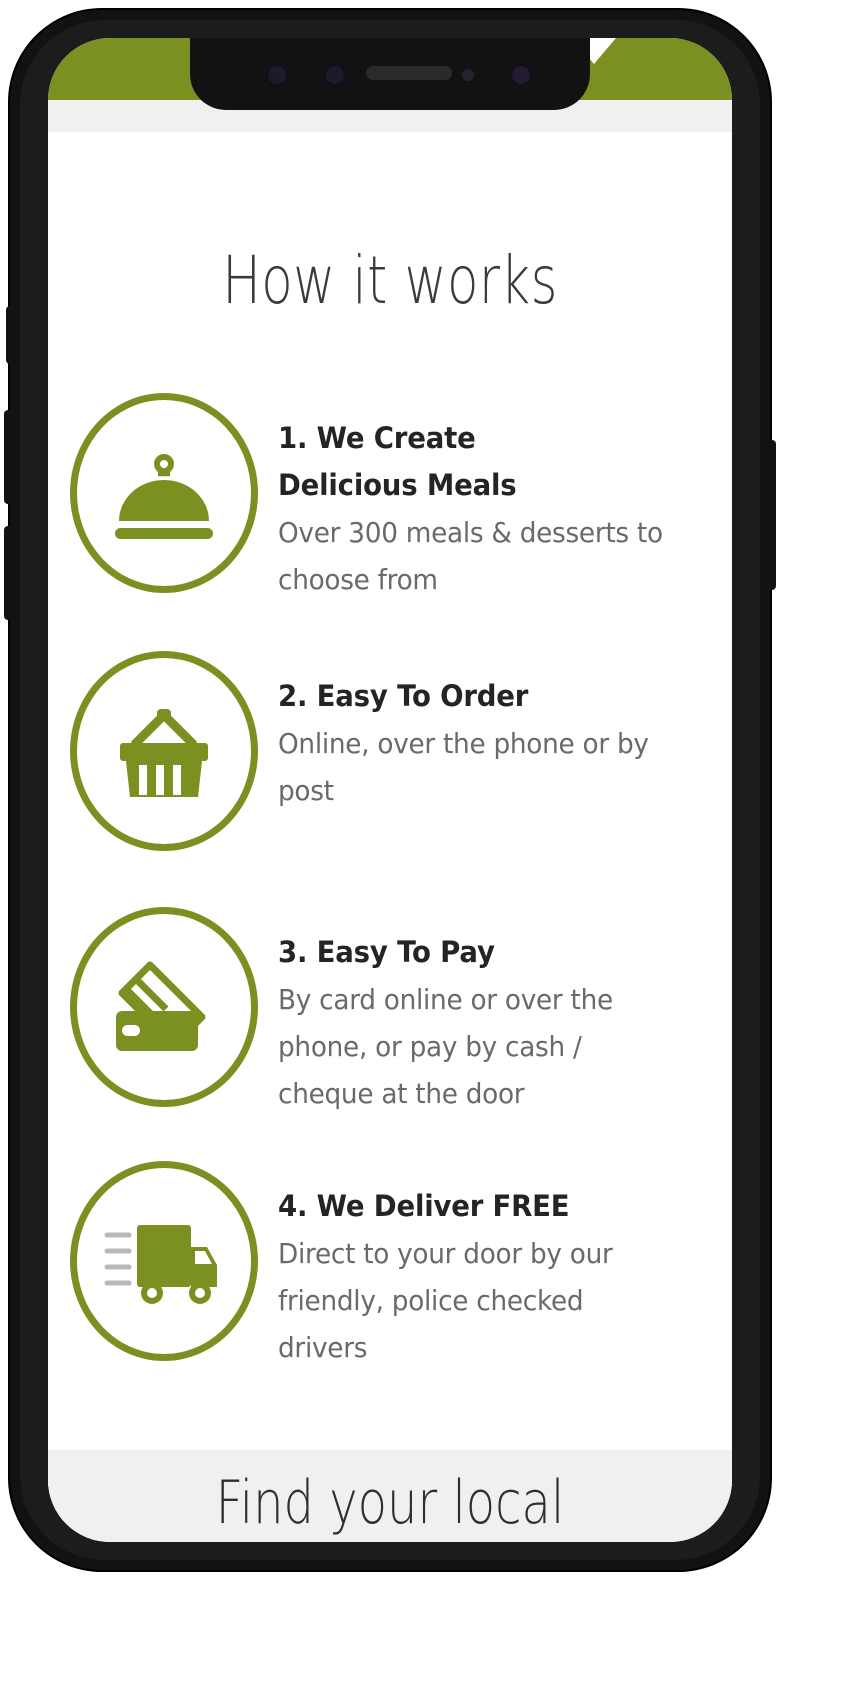  I want to click on shopping-basket-icon, so click(164, 751).